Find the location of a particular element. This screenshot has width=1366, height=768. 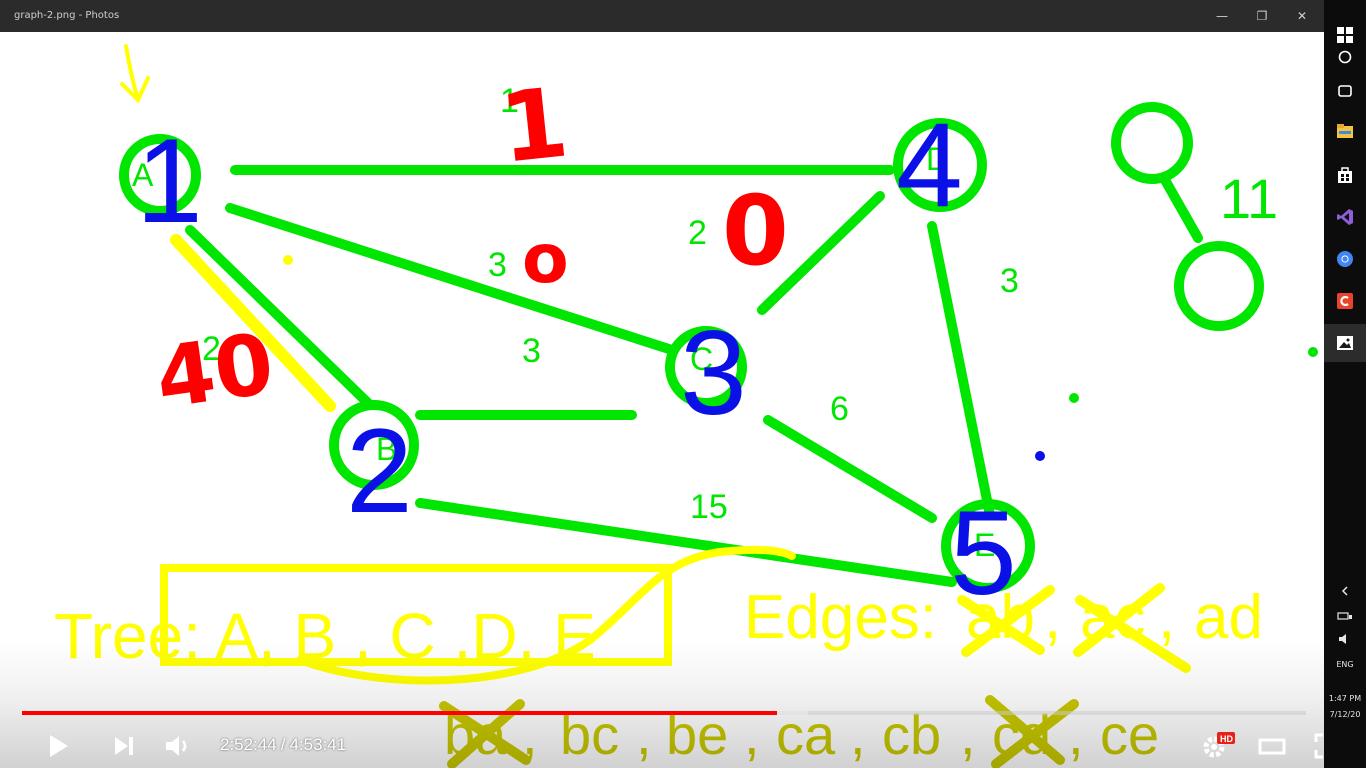

current-time: 2:52:44 is located at coordinates (248, 744).